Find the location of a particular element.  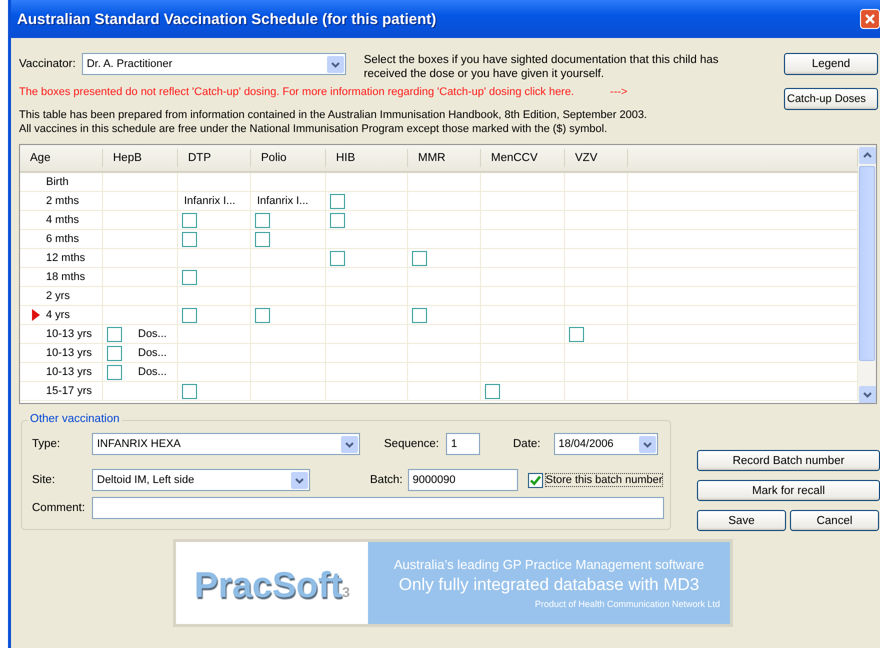

column-header: MMR is located at coordinates (444, 158).